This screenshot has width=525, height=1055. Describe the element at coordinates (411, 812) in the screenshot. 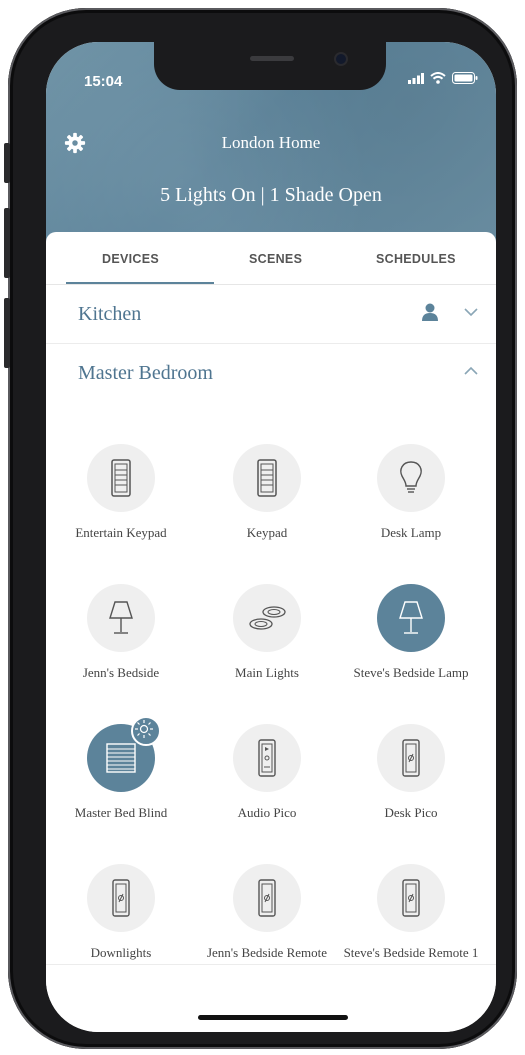

I see `device-label: Desk Pico` at that location.